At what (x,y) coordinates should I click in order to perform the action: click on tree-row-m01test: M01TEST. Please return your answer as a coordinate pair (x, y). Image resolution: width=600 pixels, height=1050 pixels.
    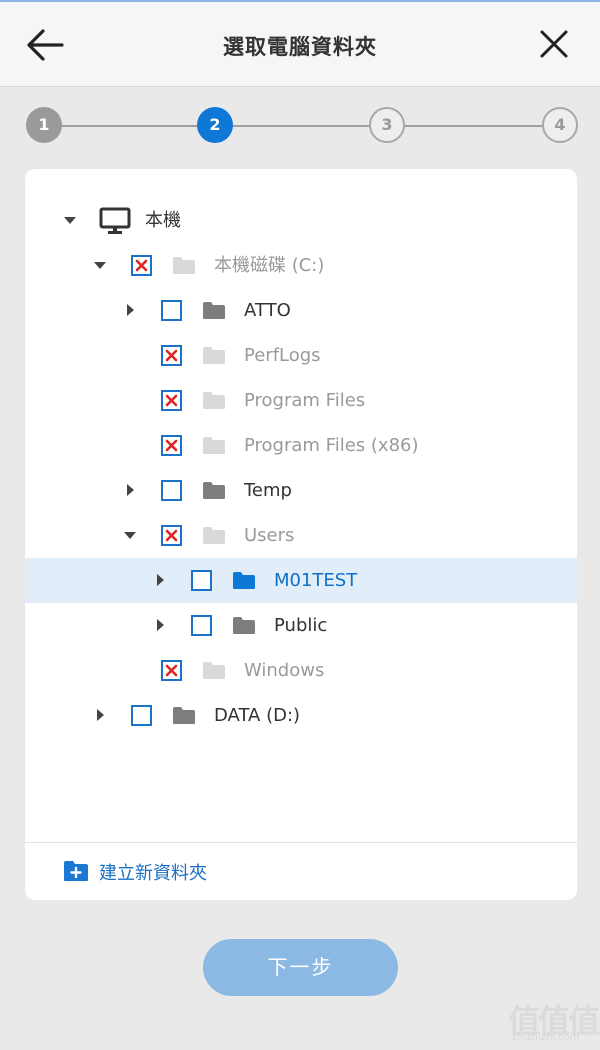
    Looking at the image, I should click on (301, 580).